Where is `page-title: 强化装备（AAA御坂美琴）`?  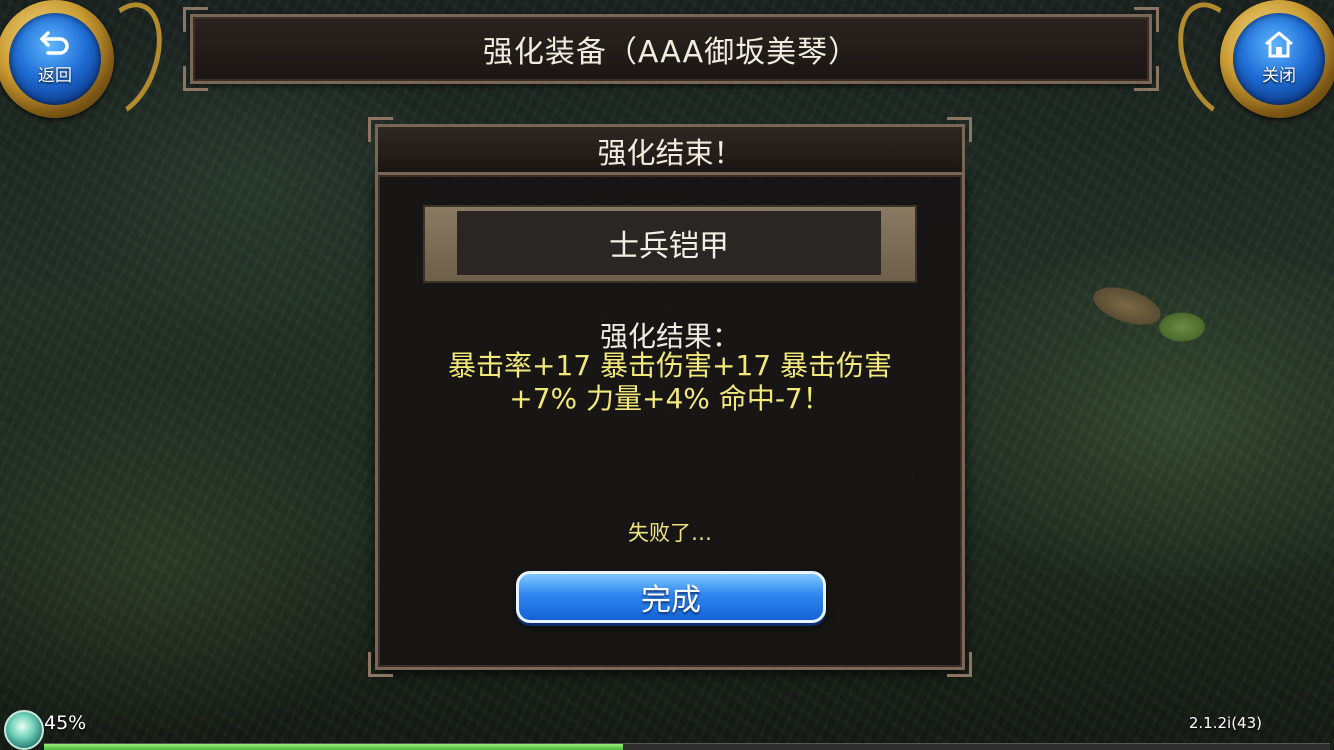 page-title: 强化装备（AAA御坂美琴） is located at coordinates (671, 52).